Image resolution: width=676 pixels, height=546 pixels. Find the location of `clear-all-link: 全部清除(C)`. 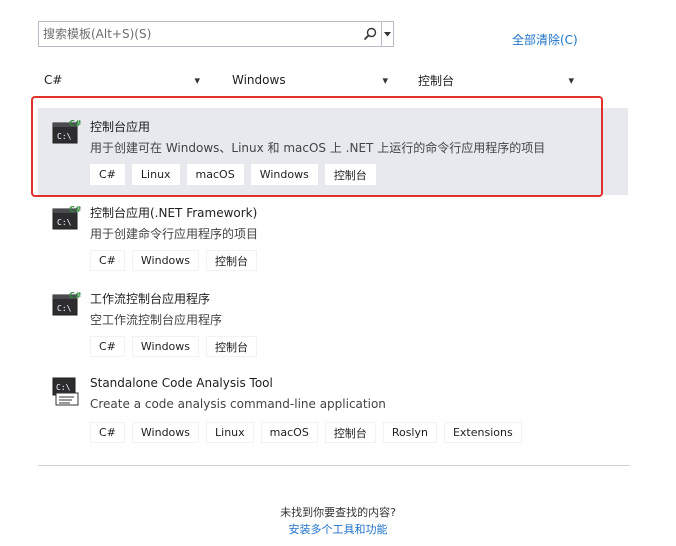

clear-all-link: 全部清除(C) is located at coordinates (545, 39).